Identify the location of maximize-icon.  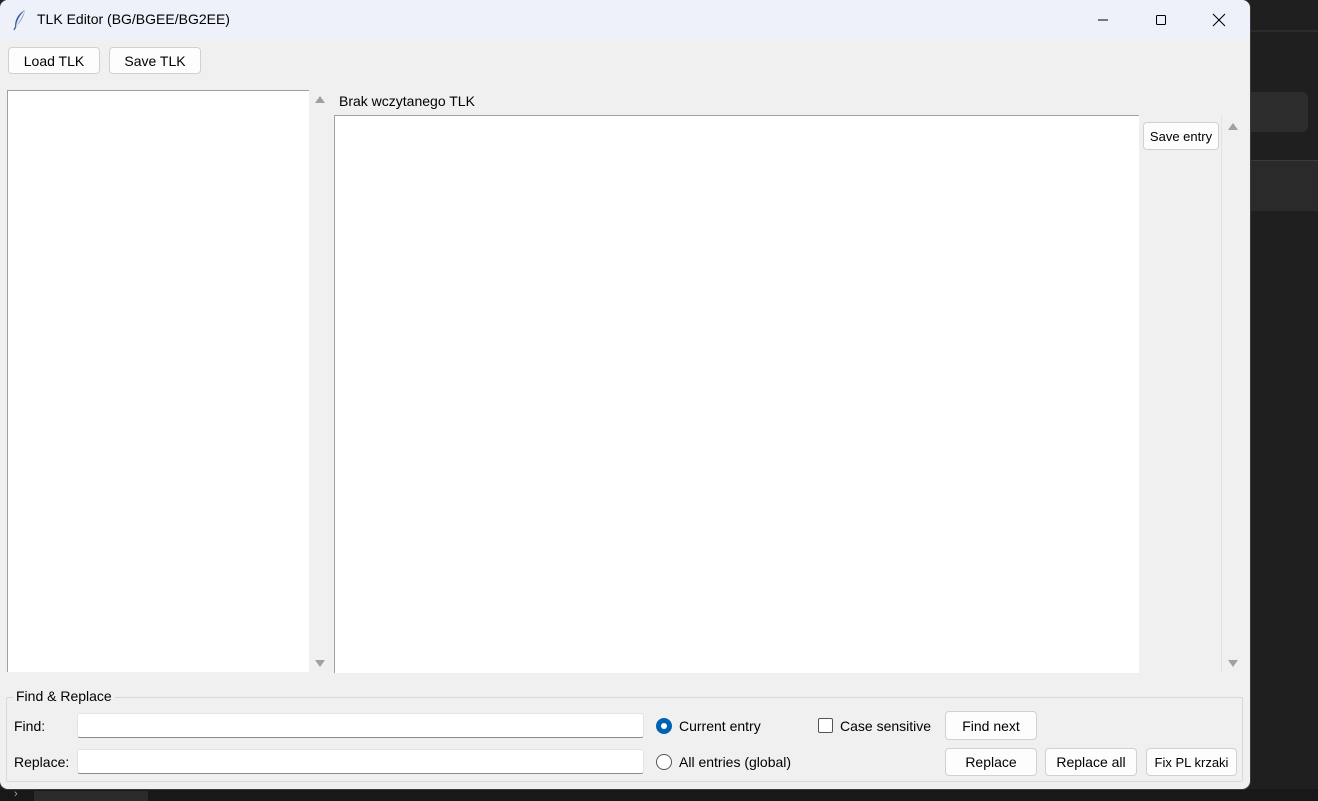
(1161, 20).